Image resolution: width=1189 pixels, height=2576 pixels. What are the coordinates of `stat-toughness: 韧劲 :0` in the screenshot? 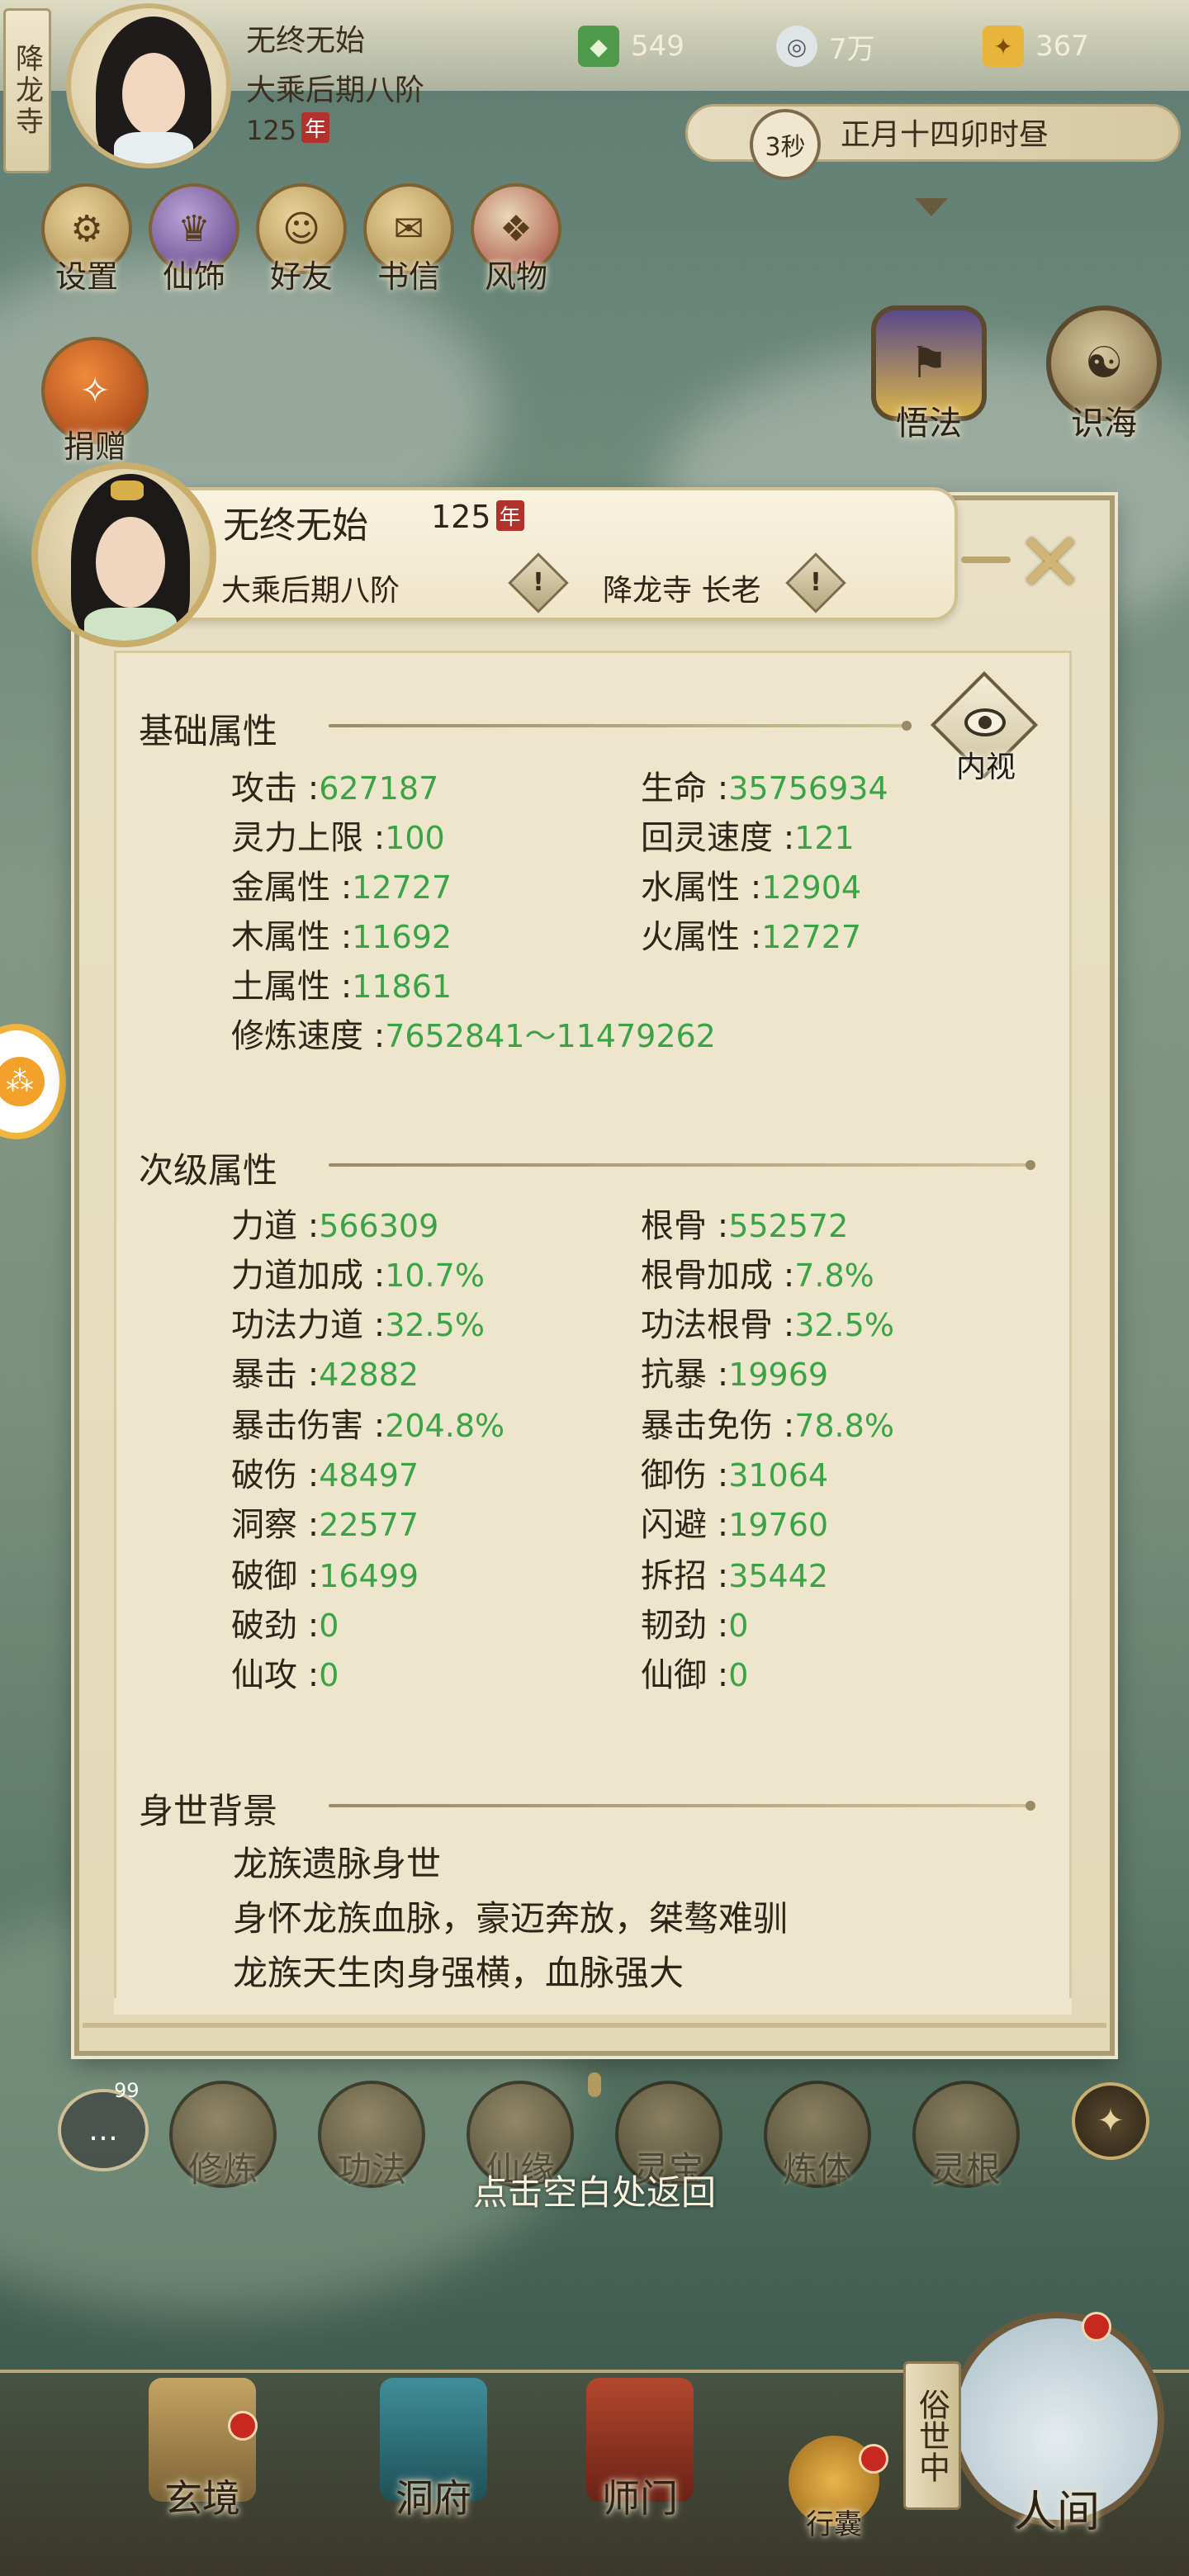 It's located at (695, 1626).